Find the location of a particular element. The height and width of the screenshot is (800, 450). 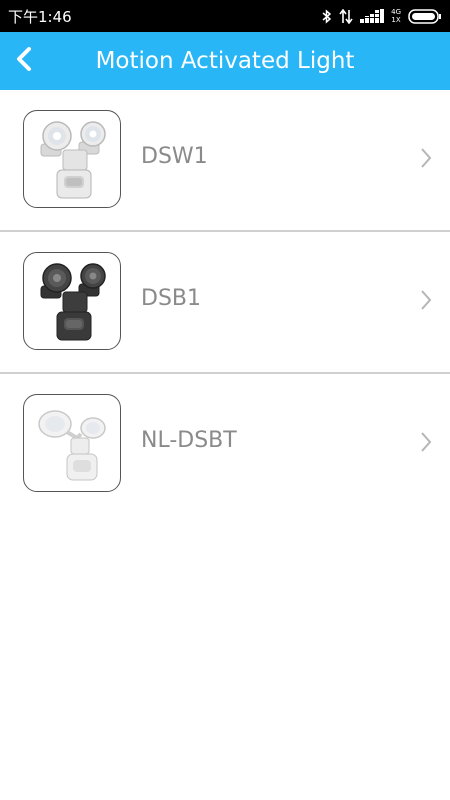

signal-icon is located at coordinates (372, 16).